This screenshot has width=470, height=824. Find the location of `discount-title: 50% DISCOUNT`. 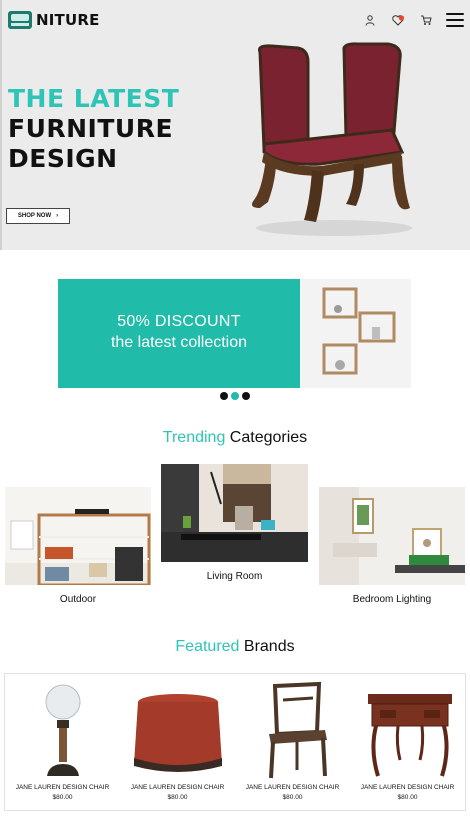

discount-title: 50% DISCOUNT is located at coordinates (179, 321).